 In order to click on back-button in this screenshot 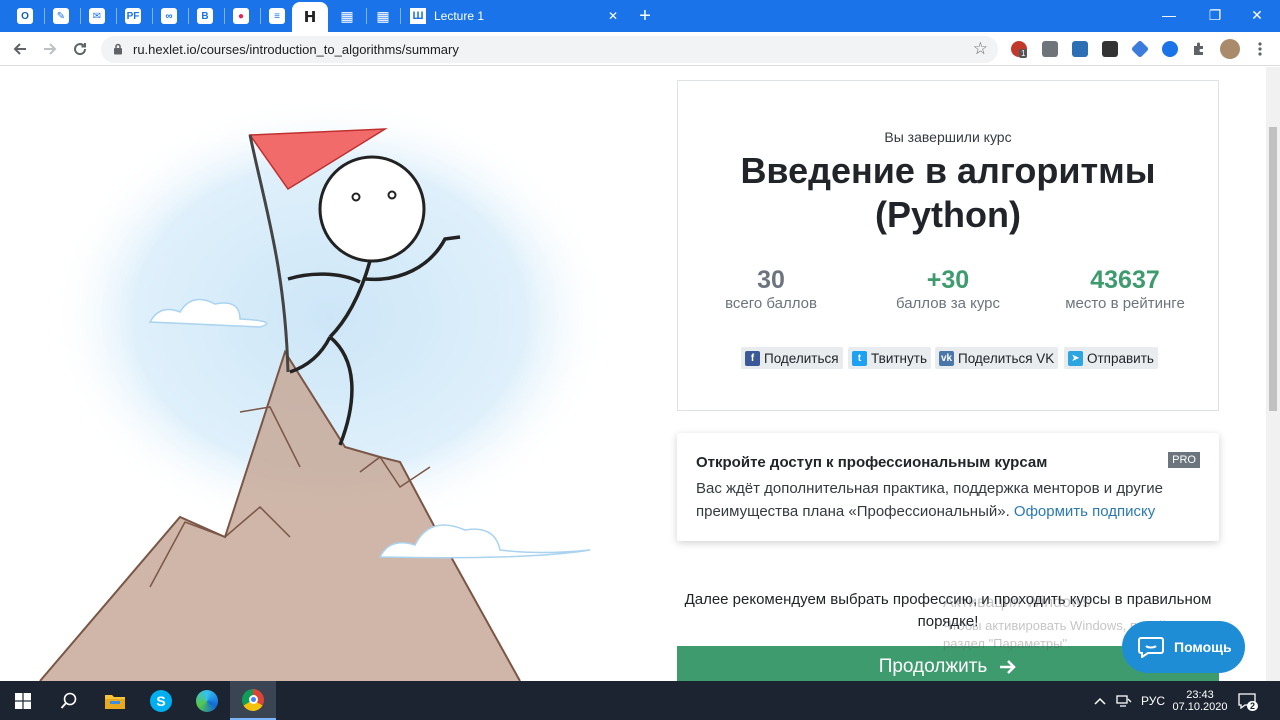, I will do `click(20, 49)`.